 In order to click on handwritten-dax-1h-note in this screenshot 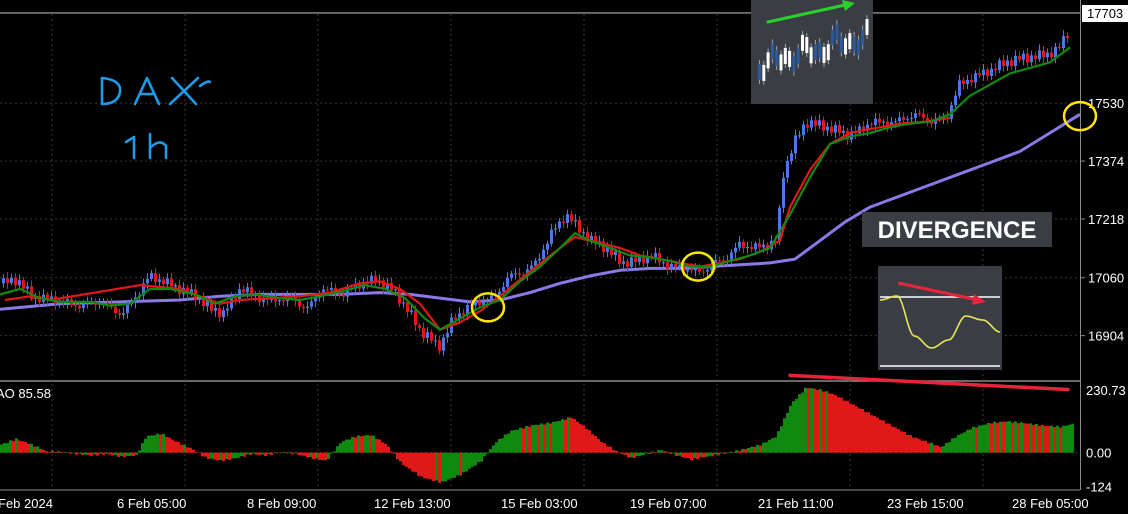, I will do `click(156, 118)`.